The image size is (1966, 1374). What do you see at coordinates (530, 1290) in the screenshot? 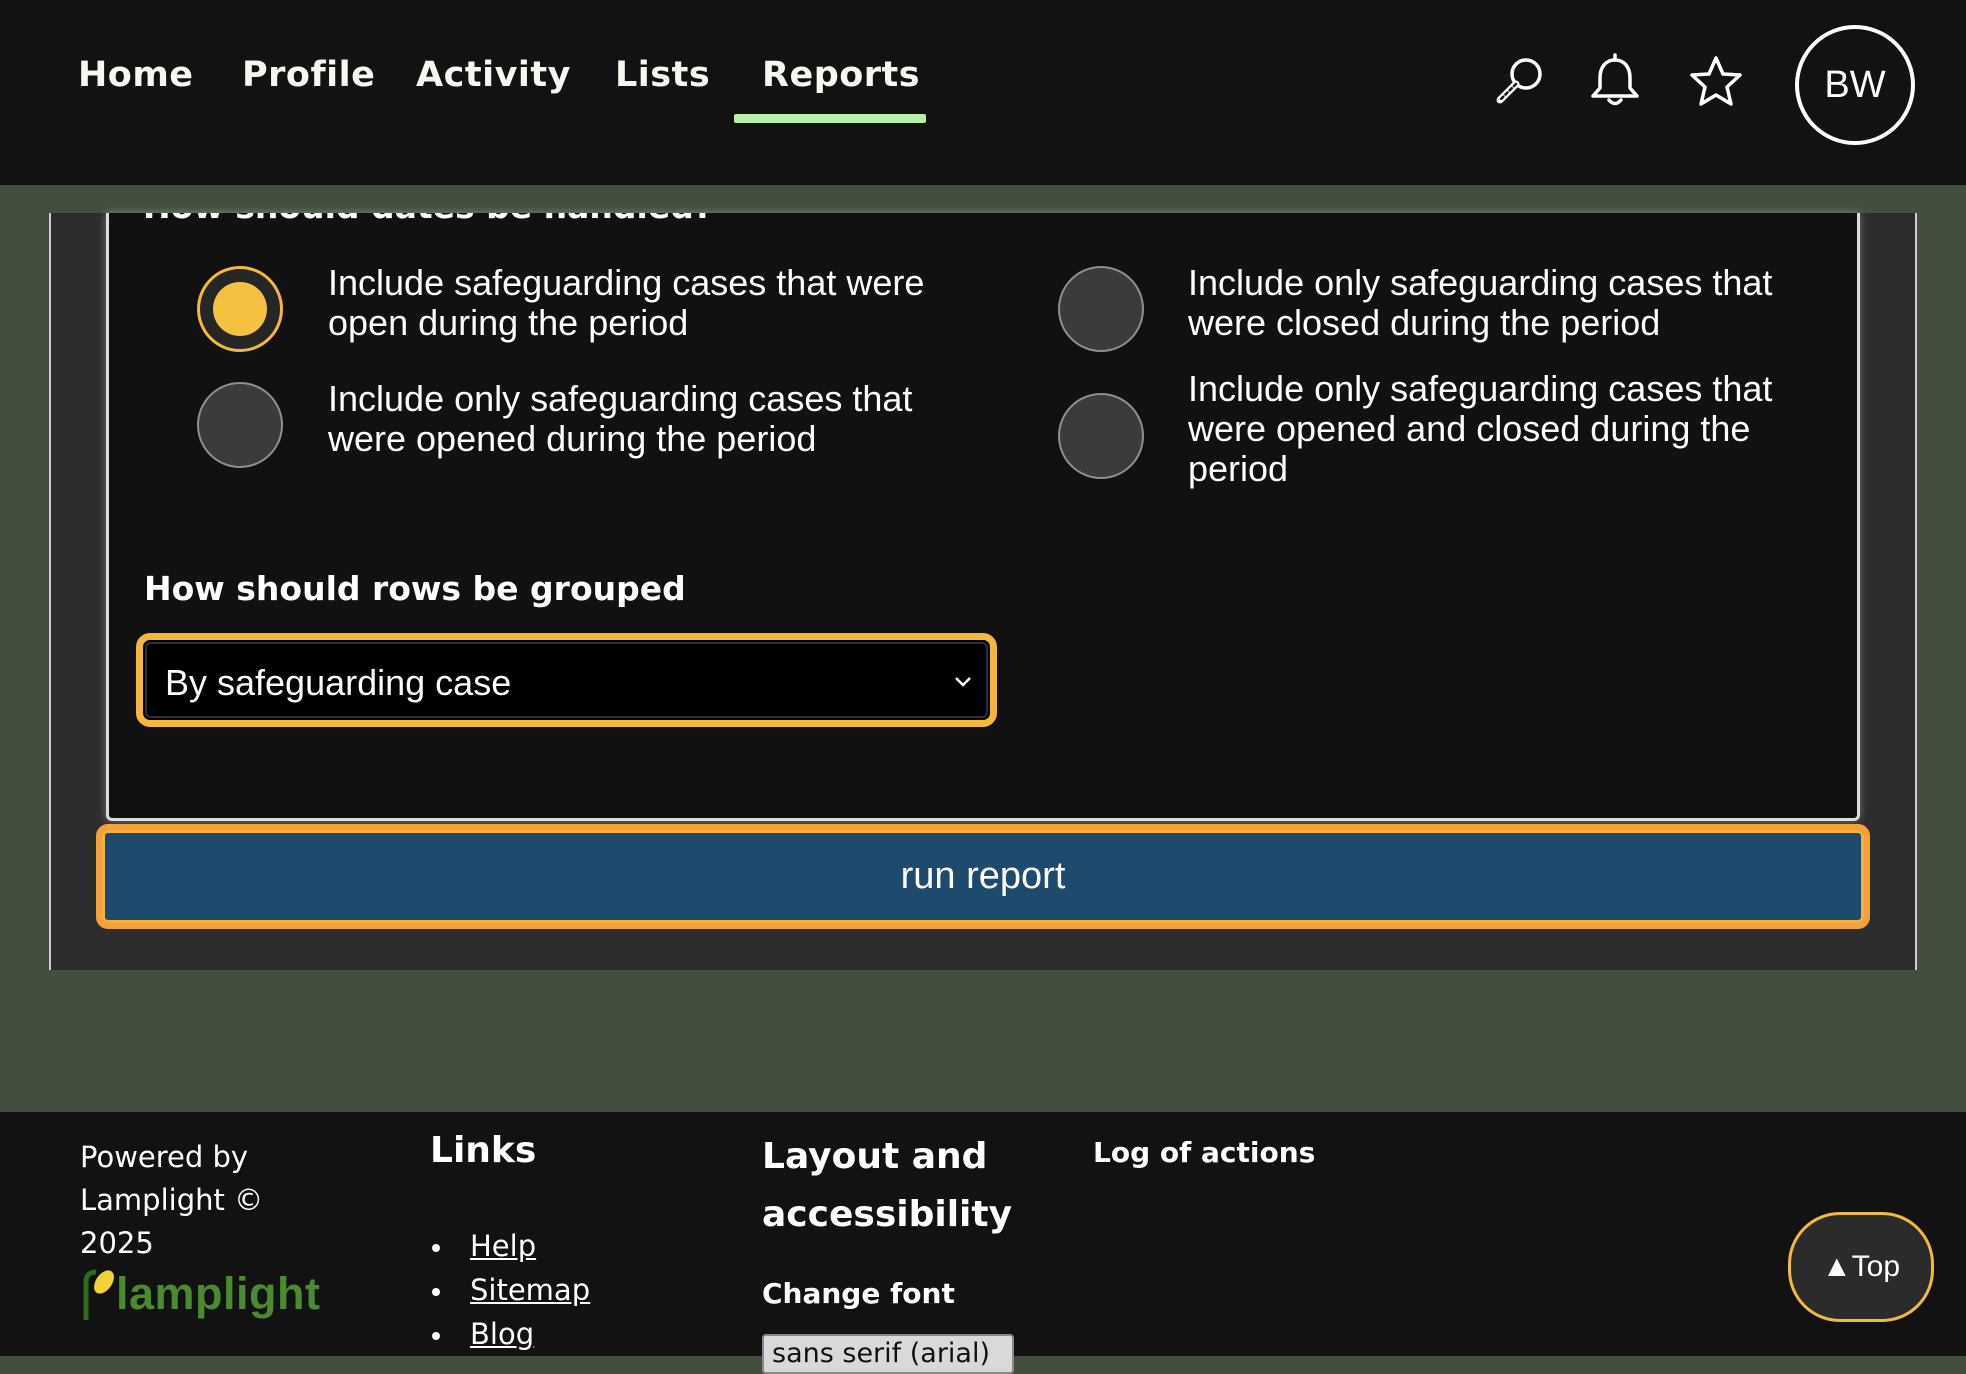
I see `sitemap-link: Sitemap` at bounding box center [530, 1290].